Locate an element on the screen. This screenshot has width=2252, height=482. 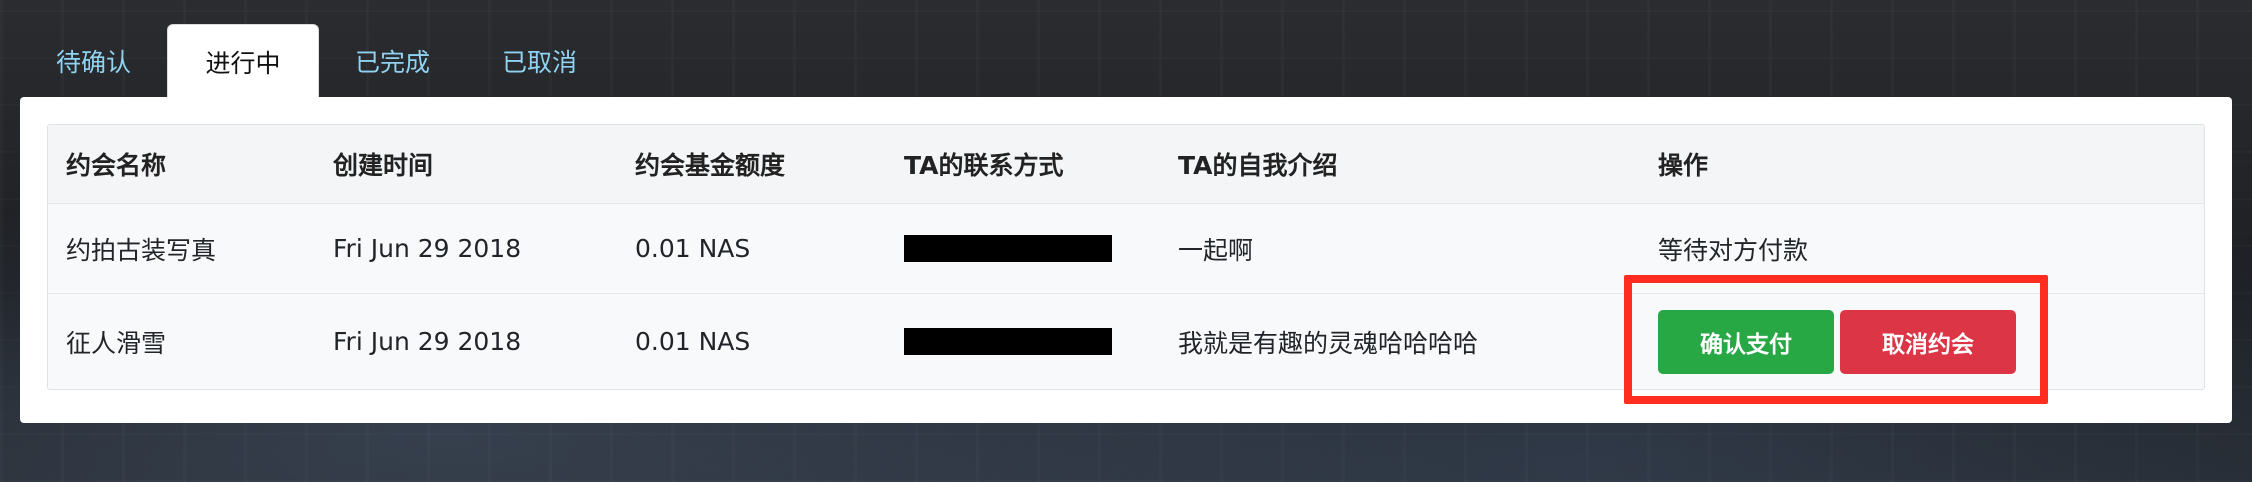
cancel-date-button: 取消约会 is located at coordinates (1928, 341).